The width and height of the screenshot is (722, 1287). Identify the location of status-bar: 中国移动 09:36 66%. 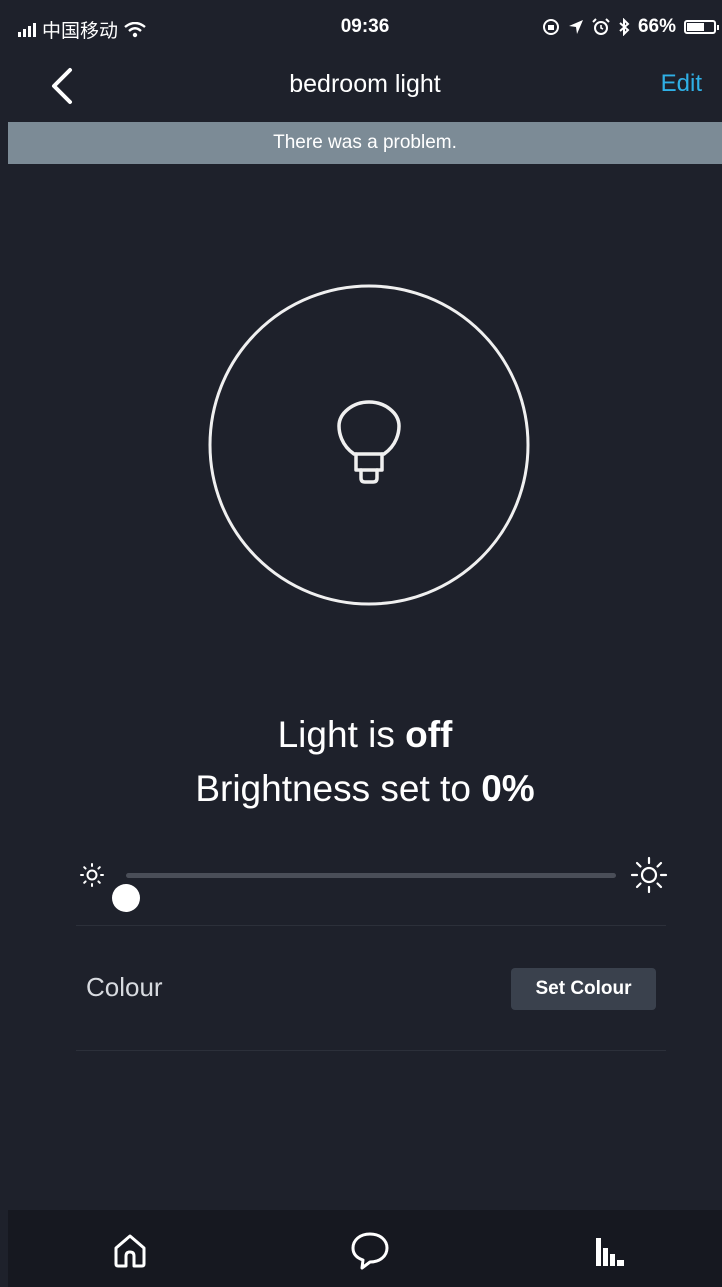
(365, 27).